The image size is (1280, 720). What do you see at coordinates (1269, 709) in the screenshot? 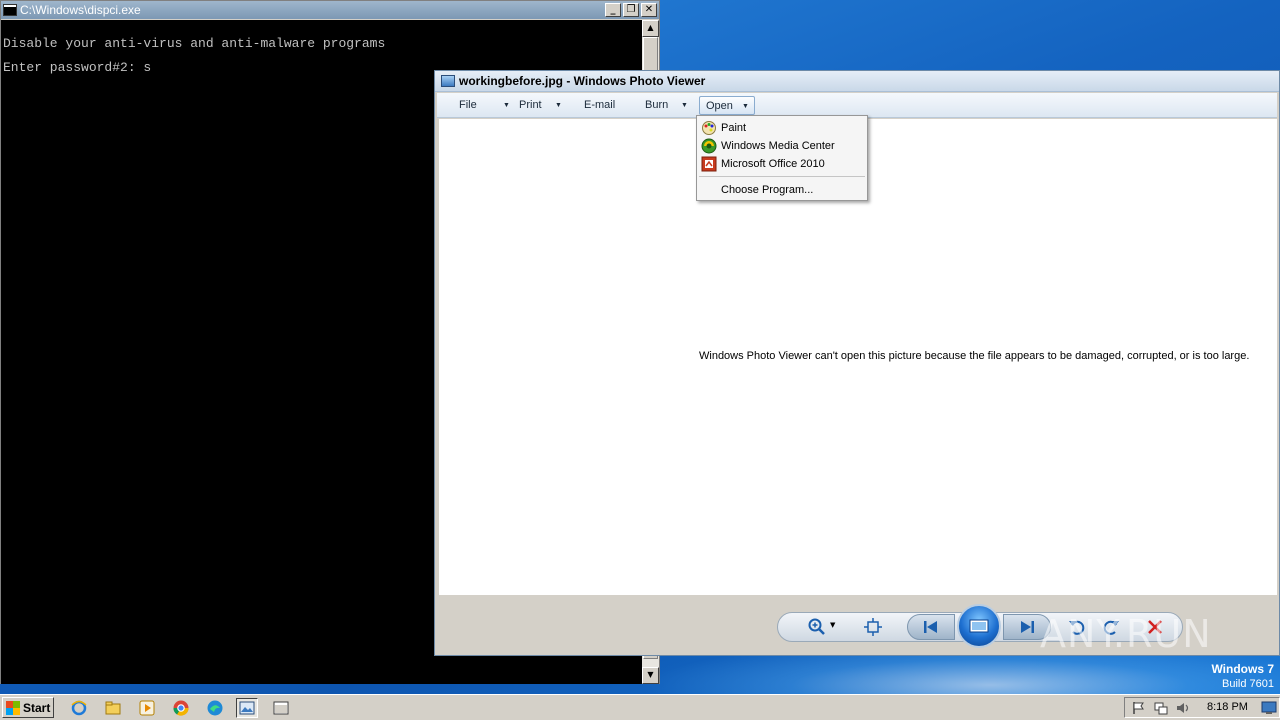
I see `show-desktop-icon` at bounding box center [1269, 709].